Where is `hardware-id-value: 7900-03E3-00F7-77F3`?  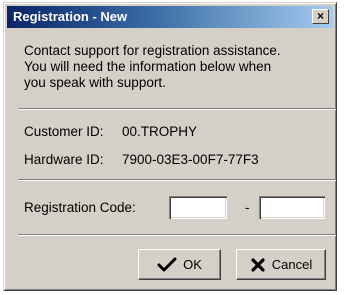 hardware-id-value: 7900-03E3-00F7-77F3 is located at coordinates (190, 159).